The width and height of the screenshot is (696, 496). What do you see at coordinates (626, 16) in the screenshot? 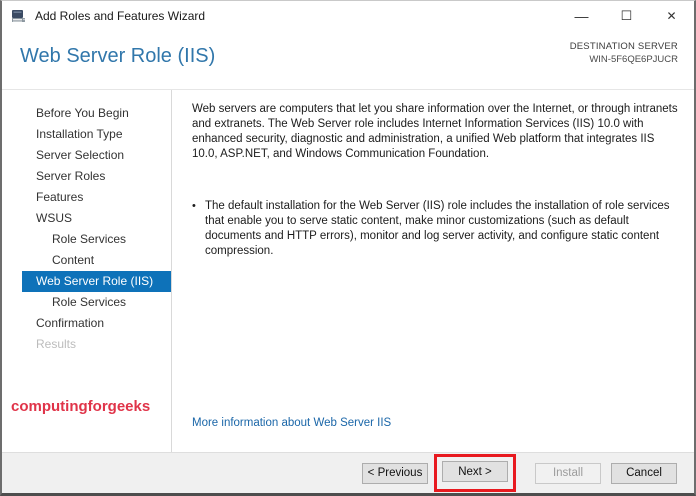
I see `maximize-icon: ☐` at bounding box center [626, 16].